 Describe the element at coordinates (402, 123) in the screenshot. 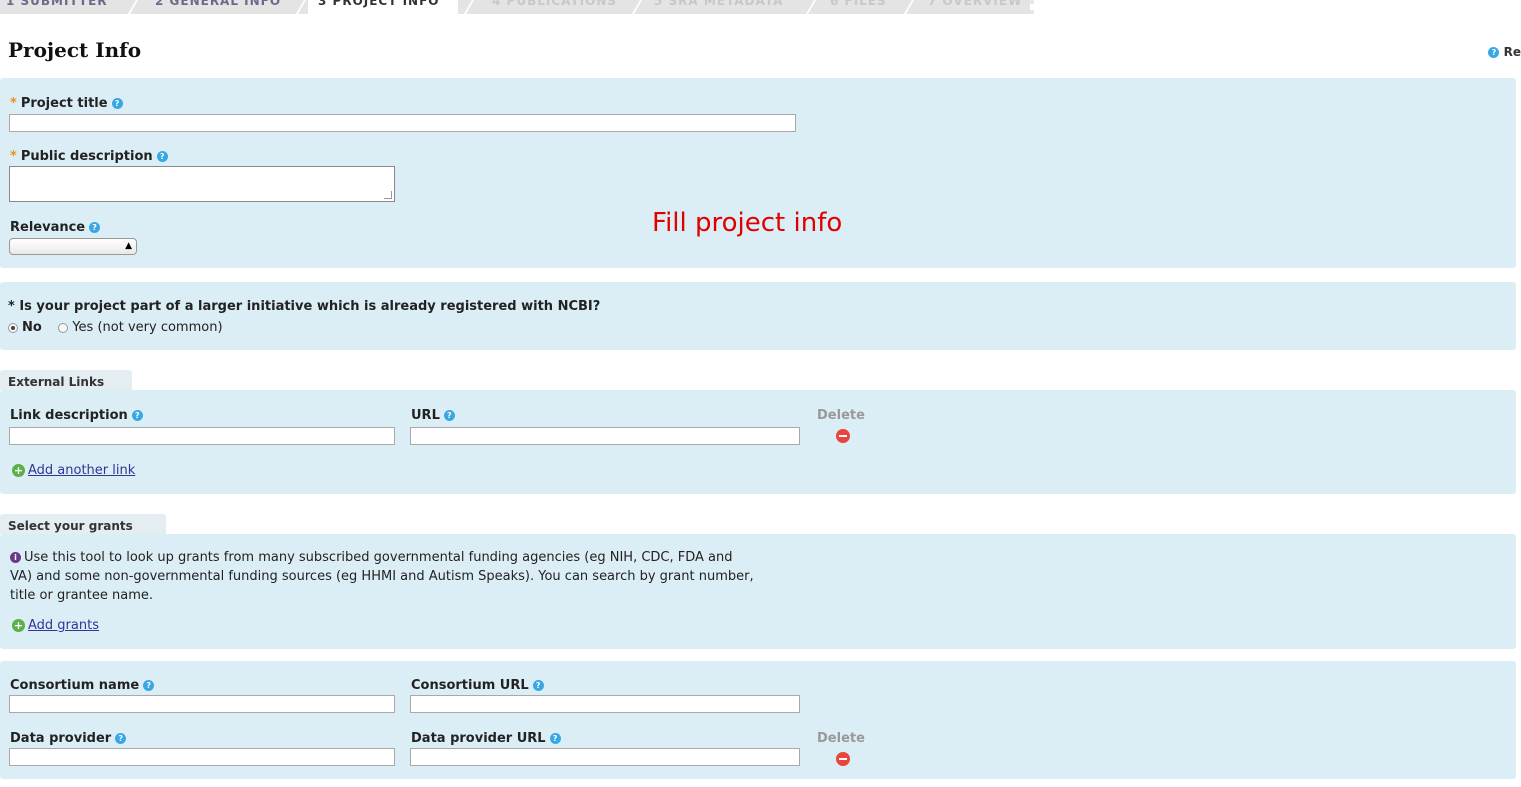

I see `project-title-input` at that location.